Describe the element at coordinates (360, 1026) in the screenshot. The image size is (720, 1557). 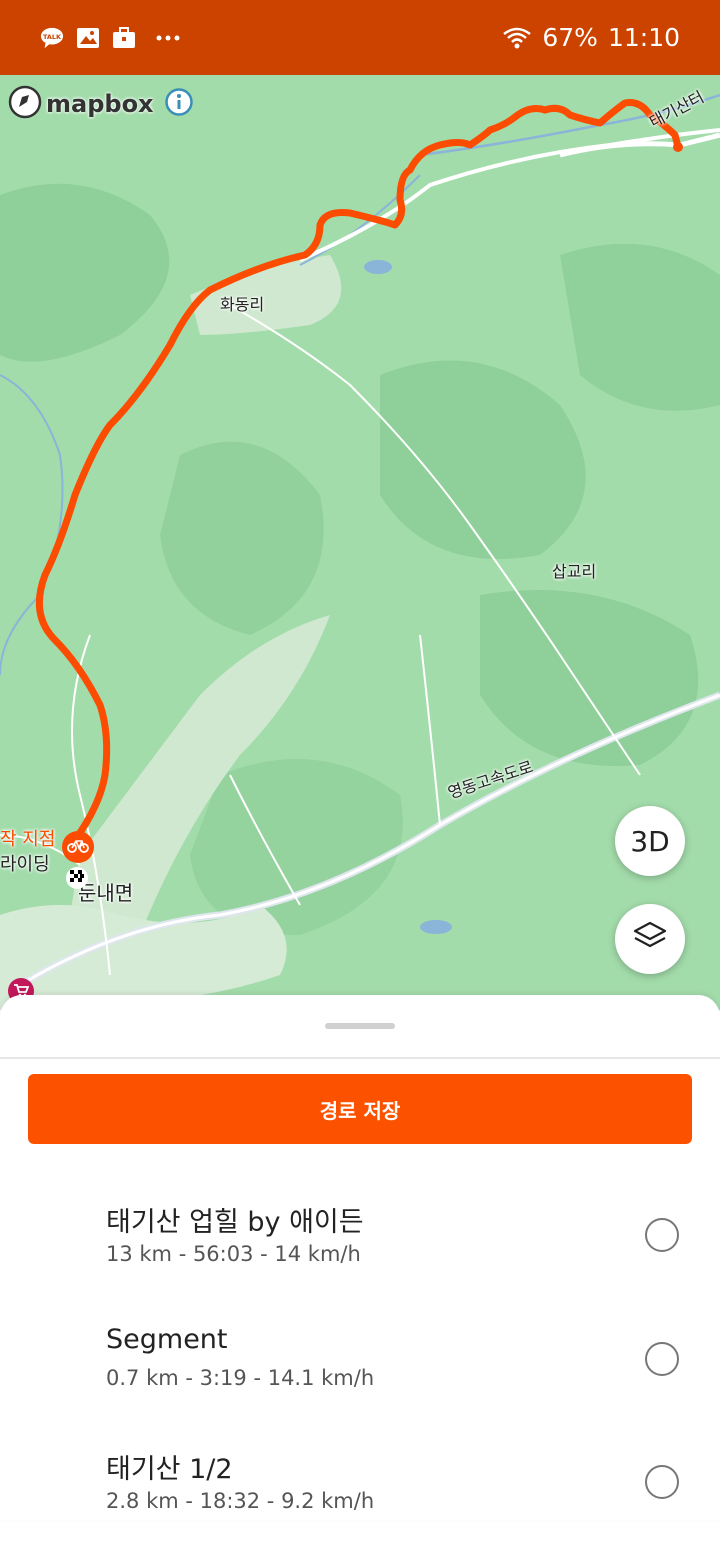
I see `sheet-drag-handle` at that location.